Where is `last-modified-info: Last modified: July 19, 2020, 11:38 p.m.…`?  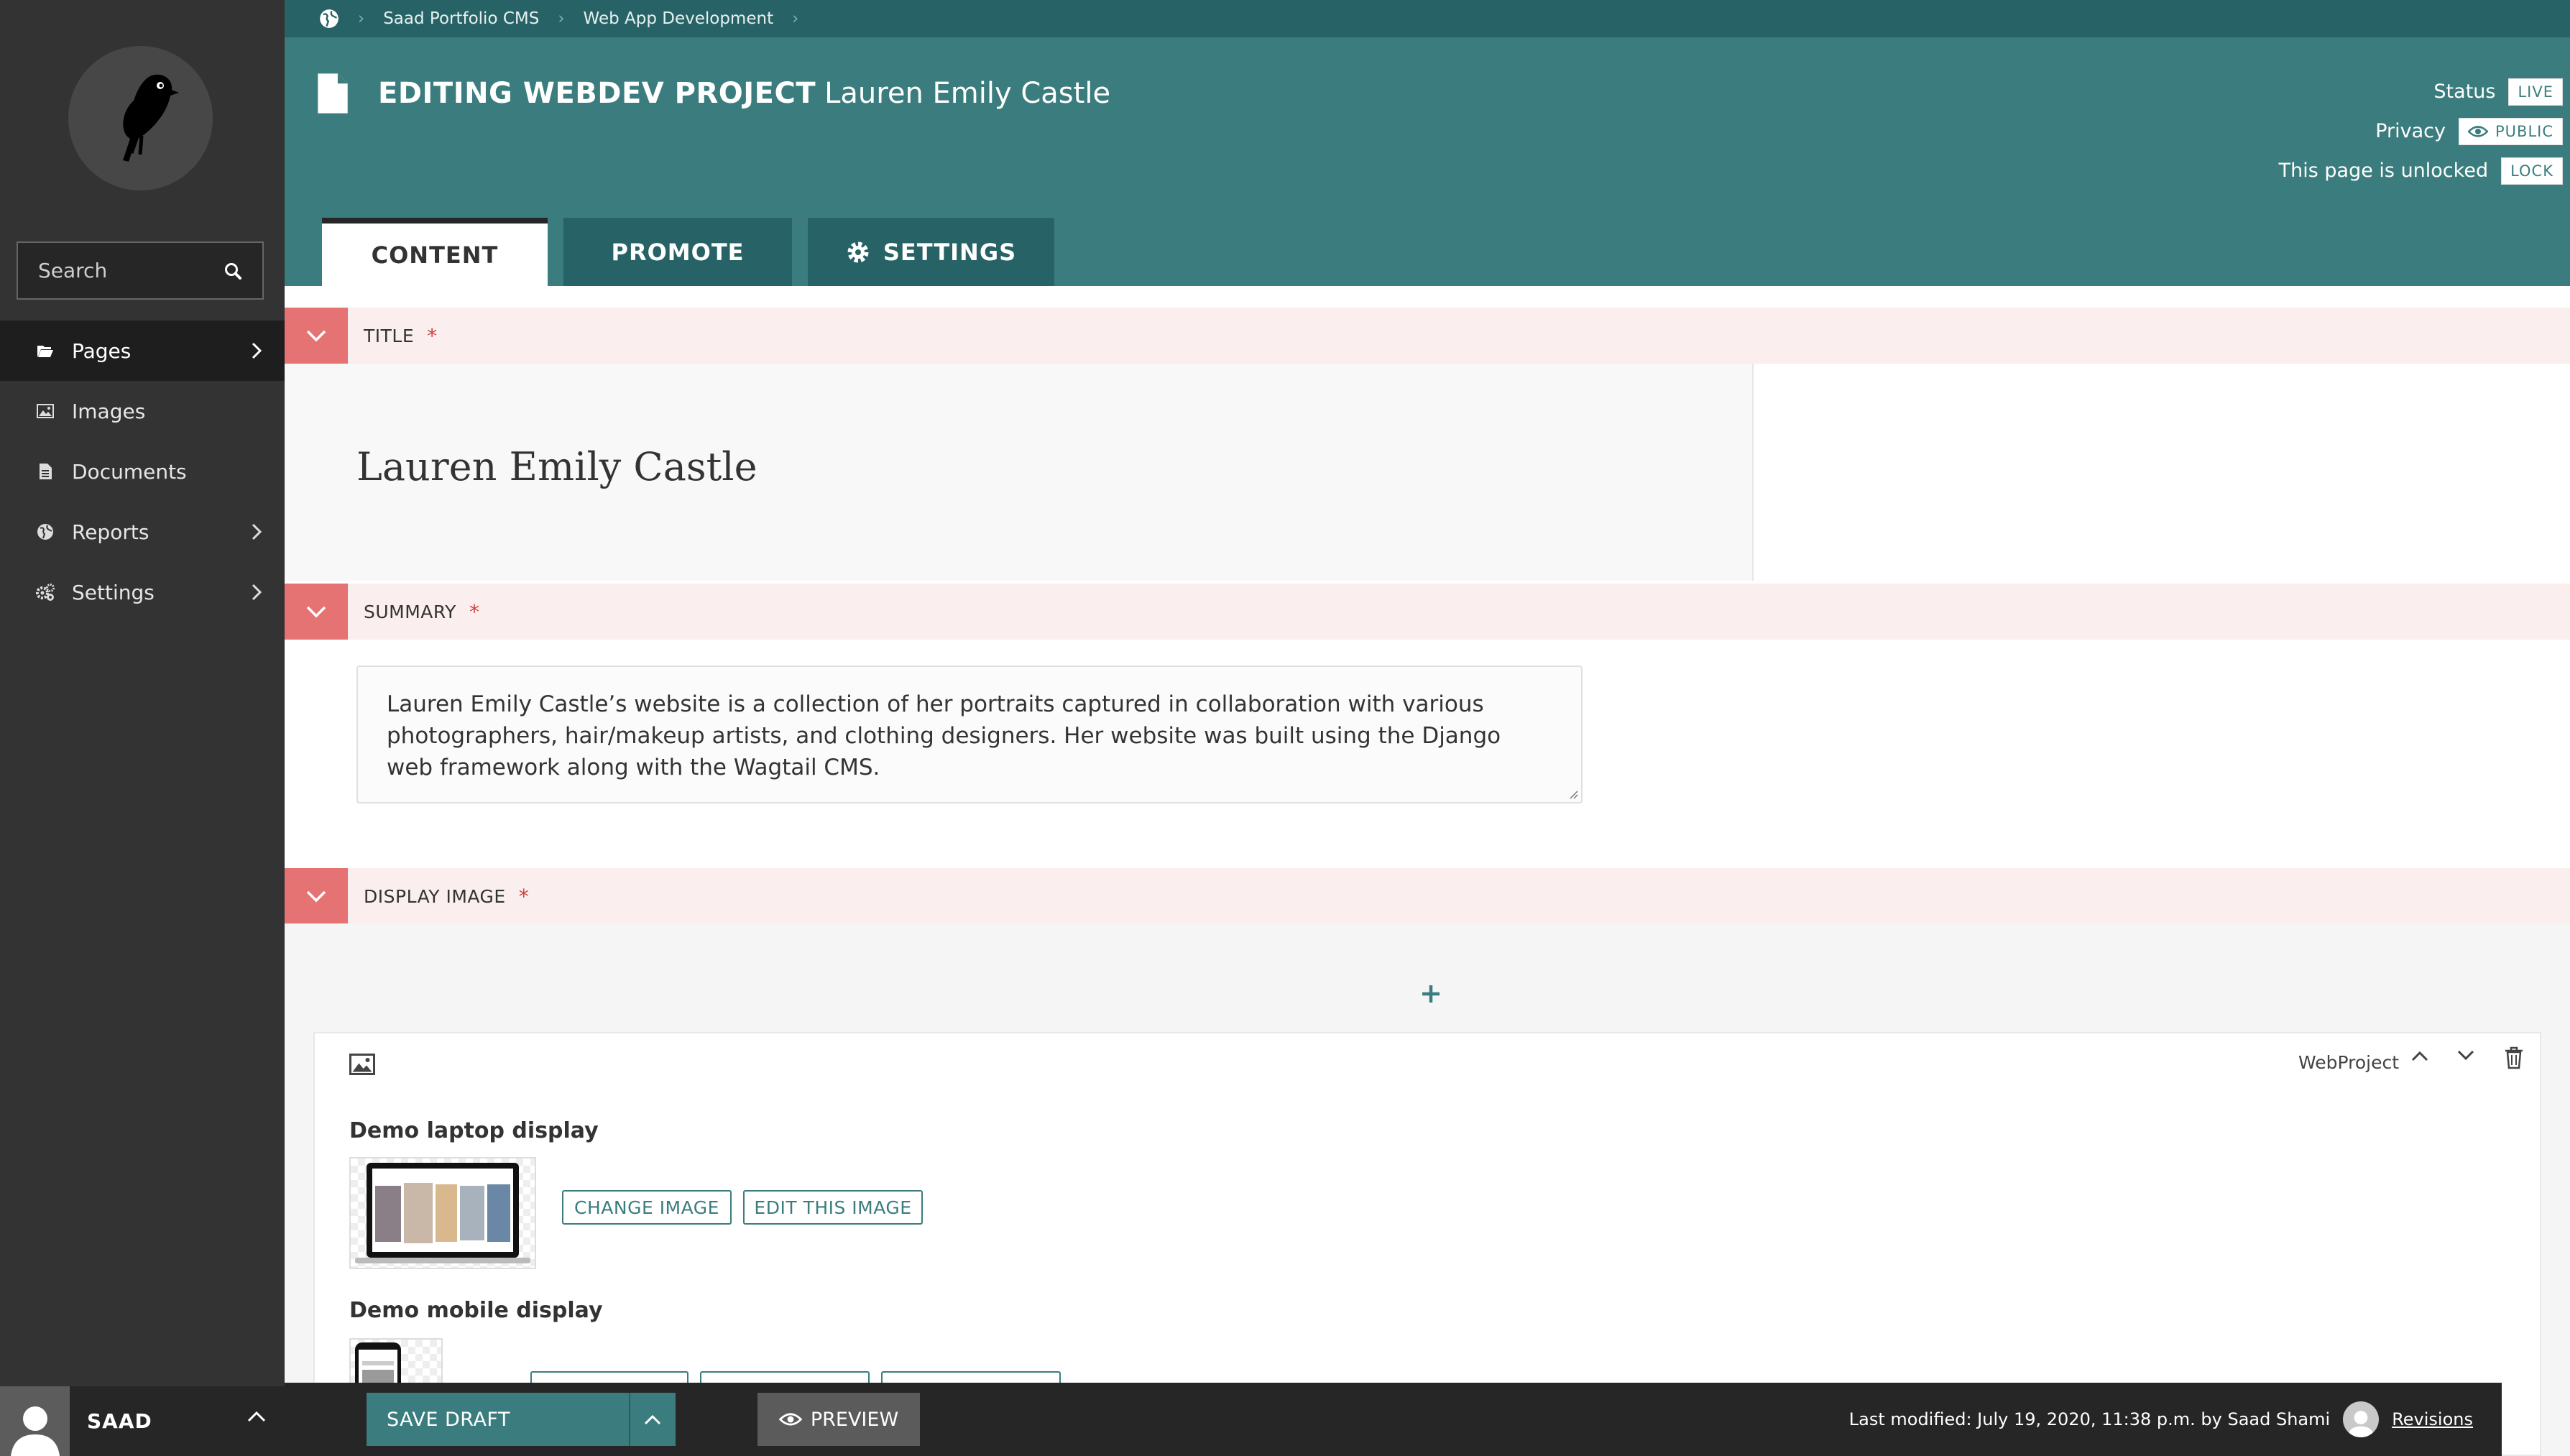
last-modified-info: Last modified: July 19, 2020, 11:38 p.m.… is located at coordinates (2175, 1419).